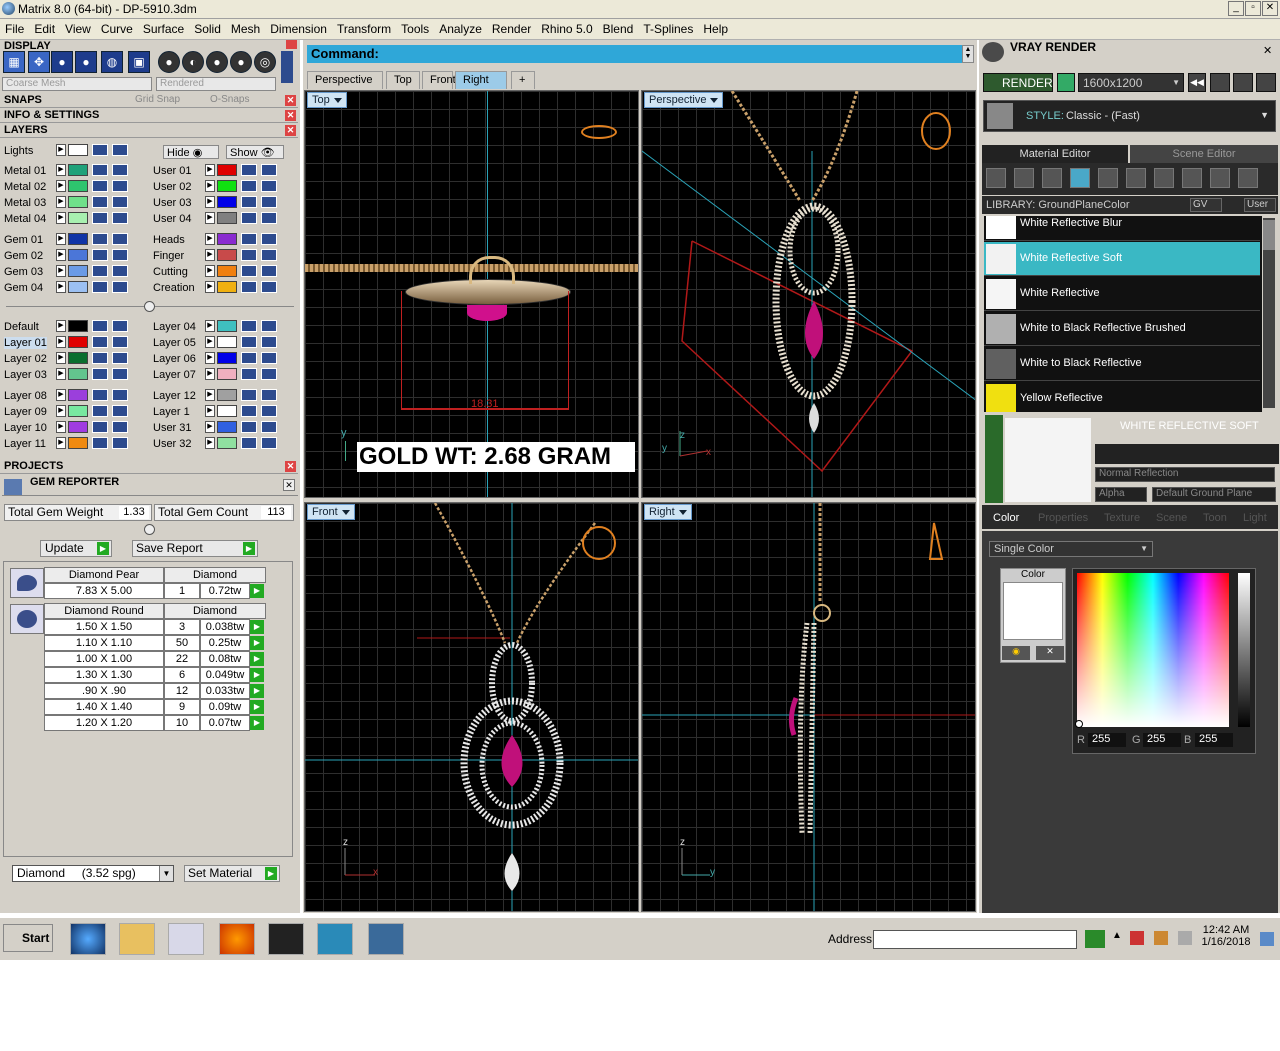 Image resolution: width=1280 pixels, height=1051 pixels. Describe the element at coordinates (191, 152) in the screenshot. I see `hide-button: Hide ◉` at that location.